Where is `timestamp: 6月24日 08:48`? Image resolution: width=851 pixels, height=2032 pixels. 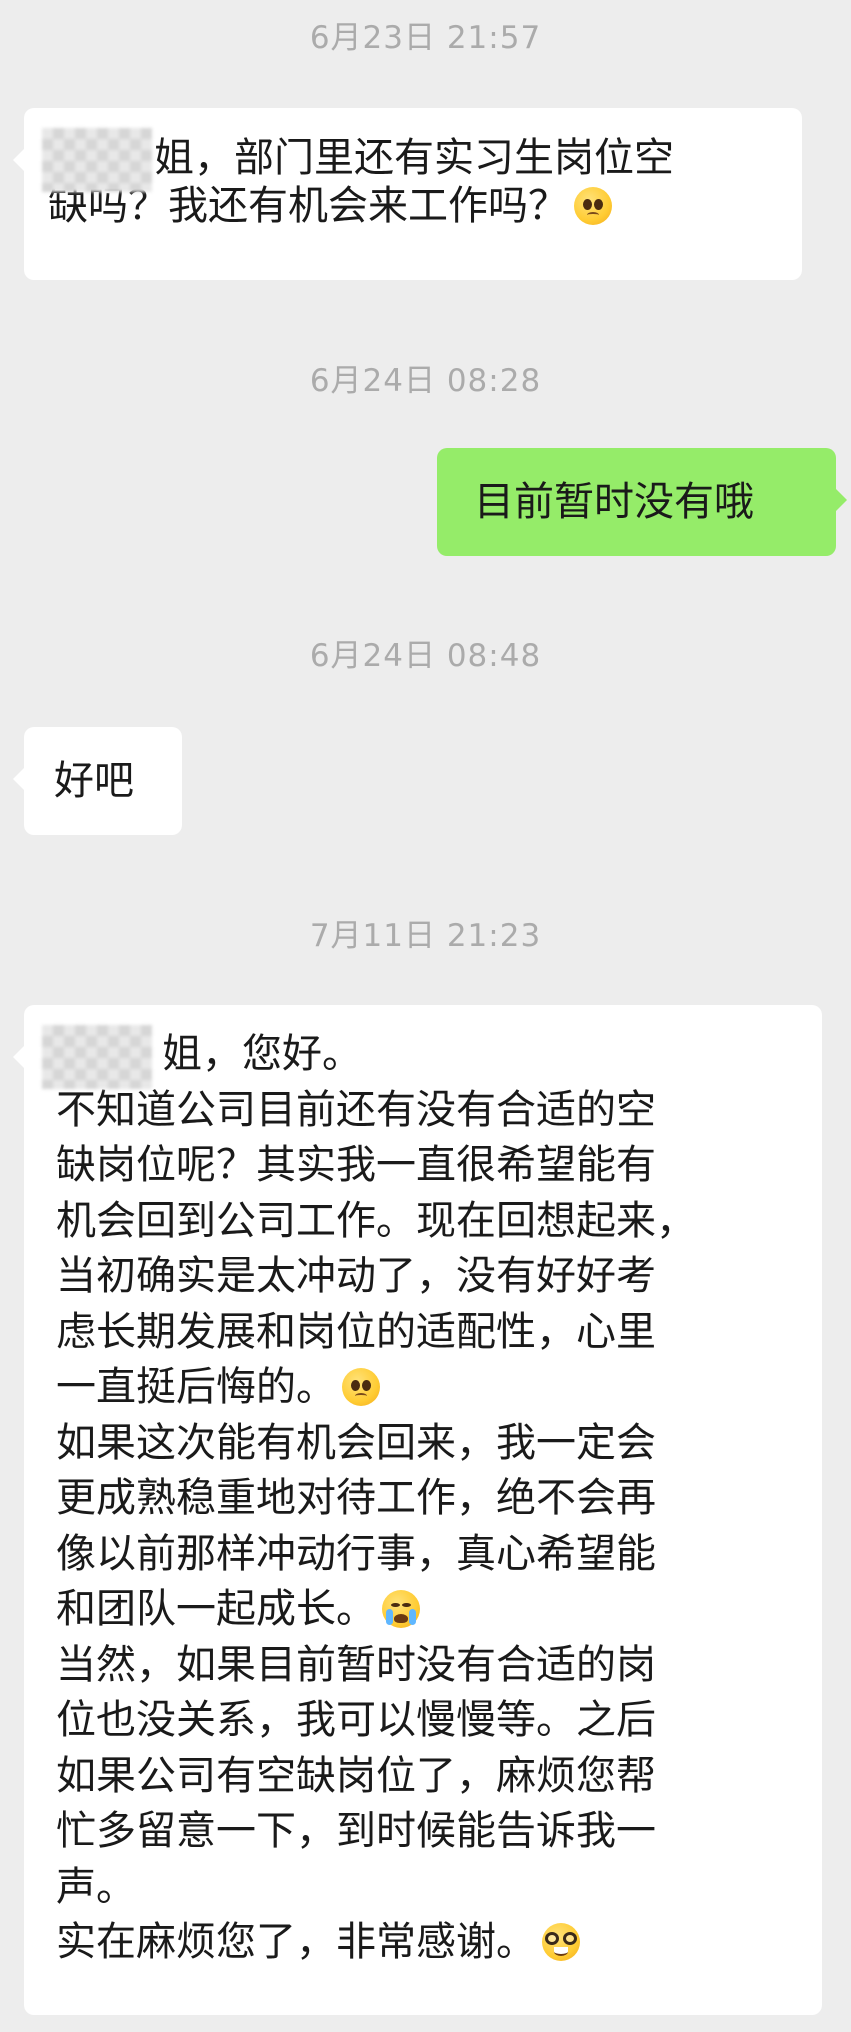 timestamp: 6月24日 08:48 is located at coordinates (425, 656).